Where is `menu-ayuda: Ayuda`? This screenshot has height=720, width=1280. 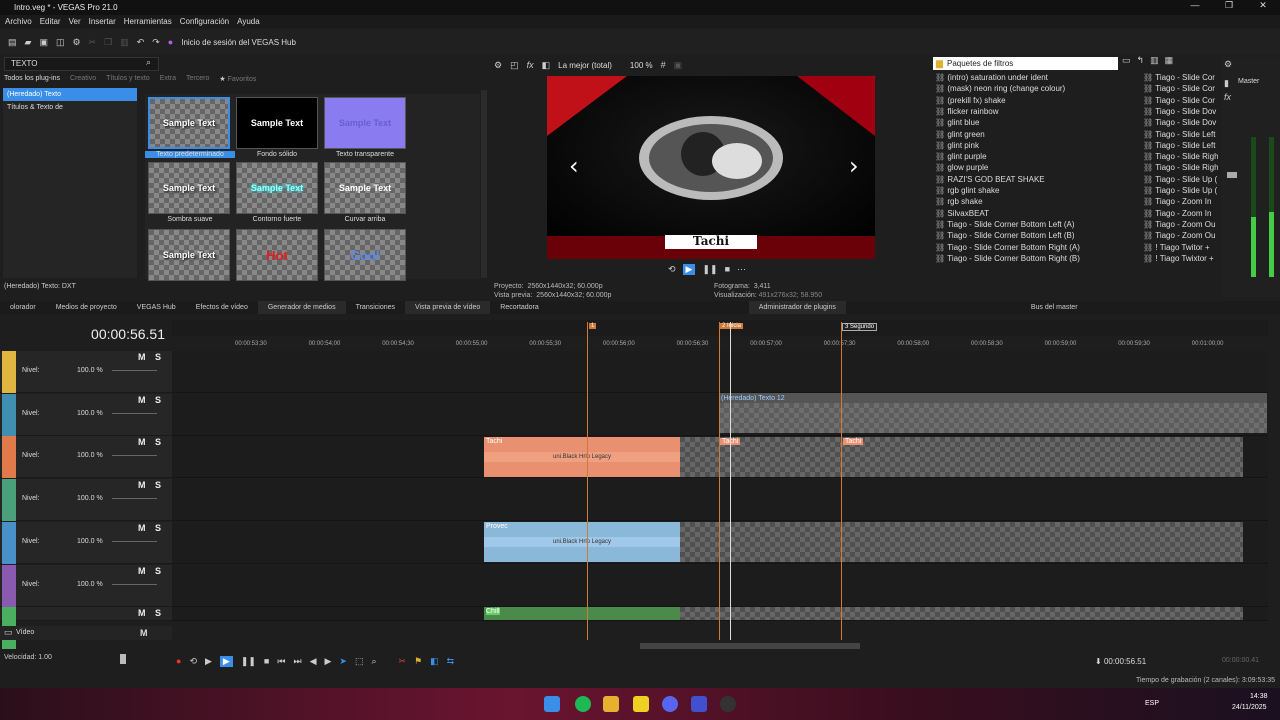 menu-ayuda: Ayuda is located at coordinates (248, 21).